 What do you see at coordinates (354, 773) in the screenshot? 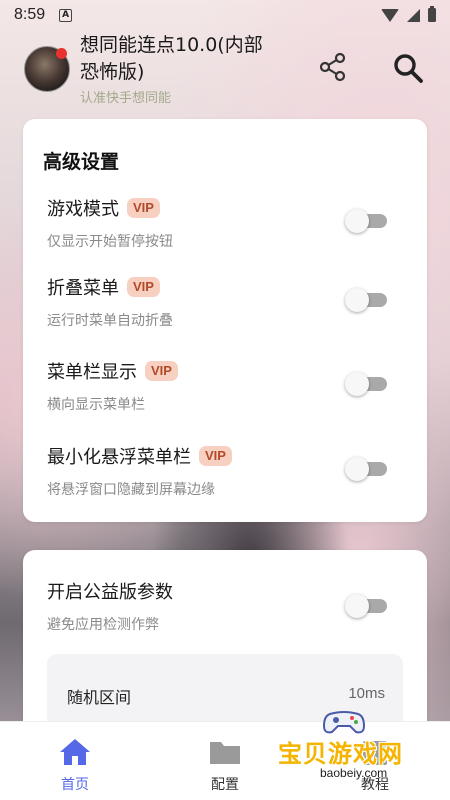
I see `watermark-url: baobeiy.com` at bounding box center [354, 773].